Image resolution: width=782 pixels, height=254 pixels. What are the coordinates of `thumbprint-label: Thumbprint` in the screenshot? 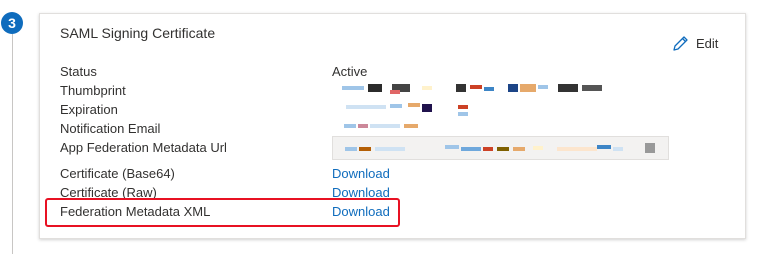 It's located at (93, 90).